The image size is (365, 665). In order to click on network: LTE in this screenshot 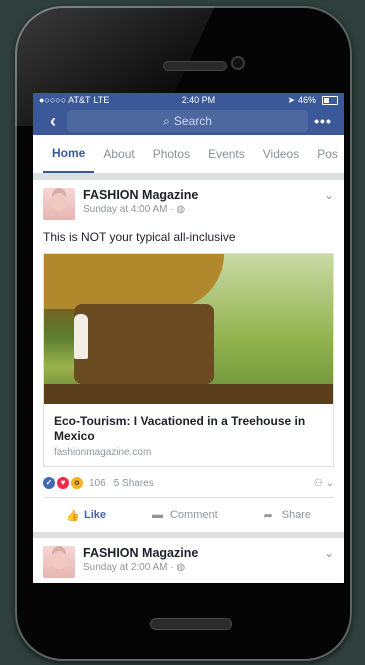, I will do `click(101, 100)`.